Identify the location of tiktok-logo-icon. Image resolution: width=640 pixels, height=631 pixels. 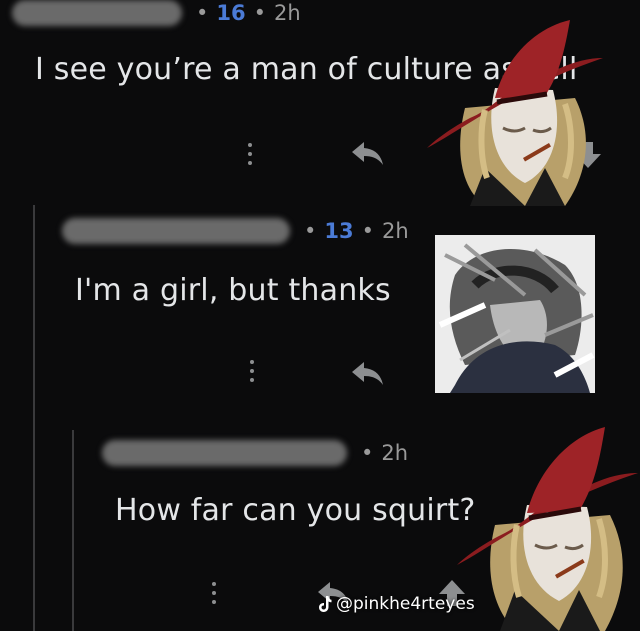
(325, 604).